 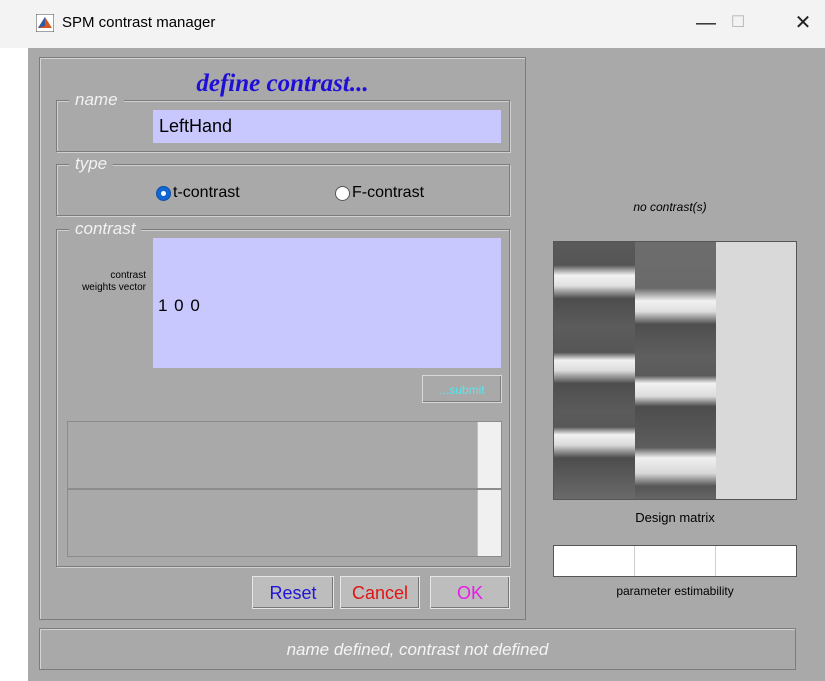 What do you see at coordinates (327, 126) in the screenshot?
I see `contrast-name-input: LeftHand` at bounding box center [327, 126].